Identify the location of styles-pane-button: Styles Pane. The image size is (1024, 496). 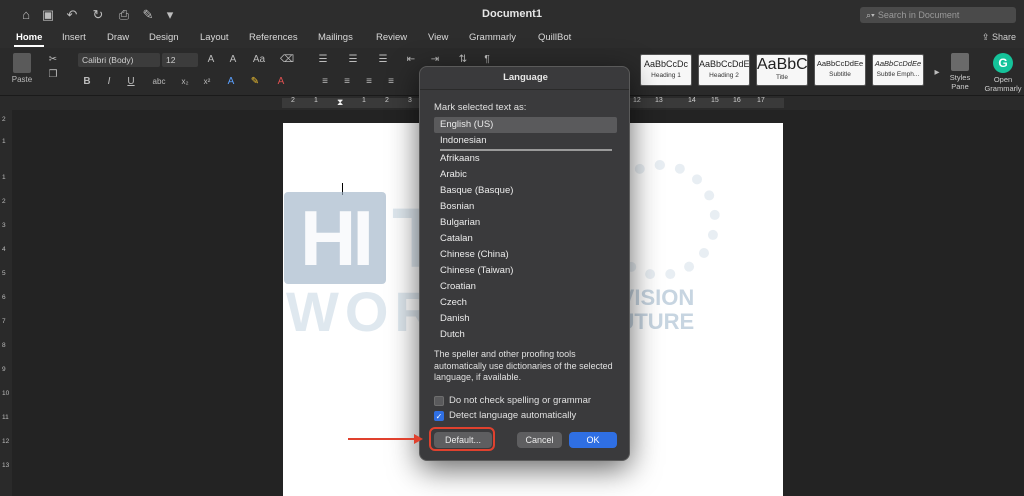
(960, 72).